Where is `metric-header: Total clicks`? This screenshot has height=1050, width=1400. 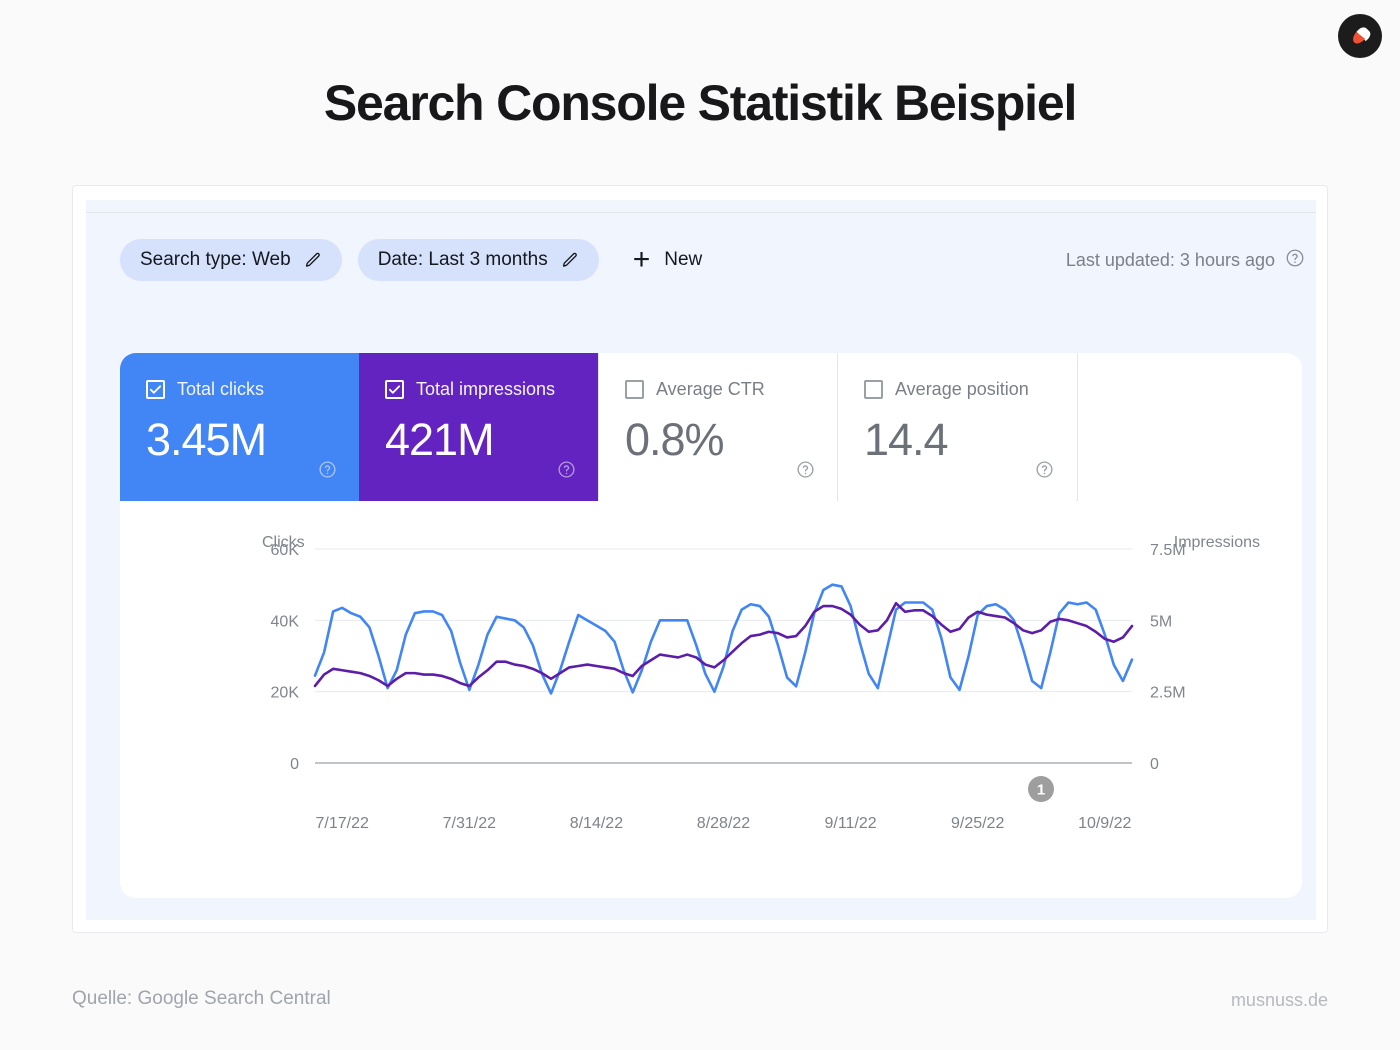
metric-header: Total clicks is located at coordinates (241, 389).